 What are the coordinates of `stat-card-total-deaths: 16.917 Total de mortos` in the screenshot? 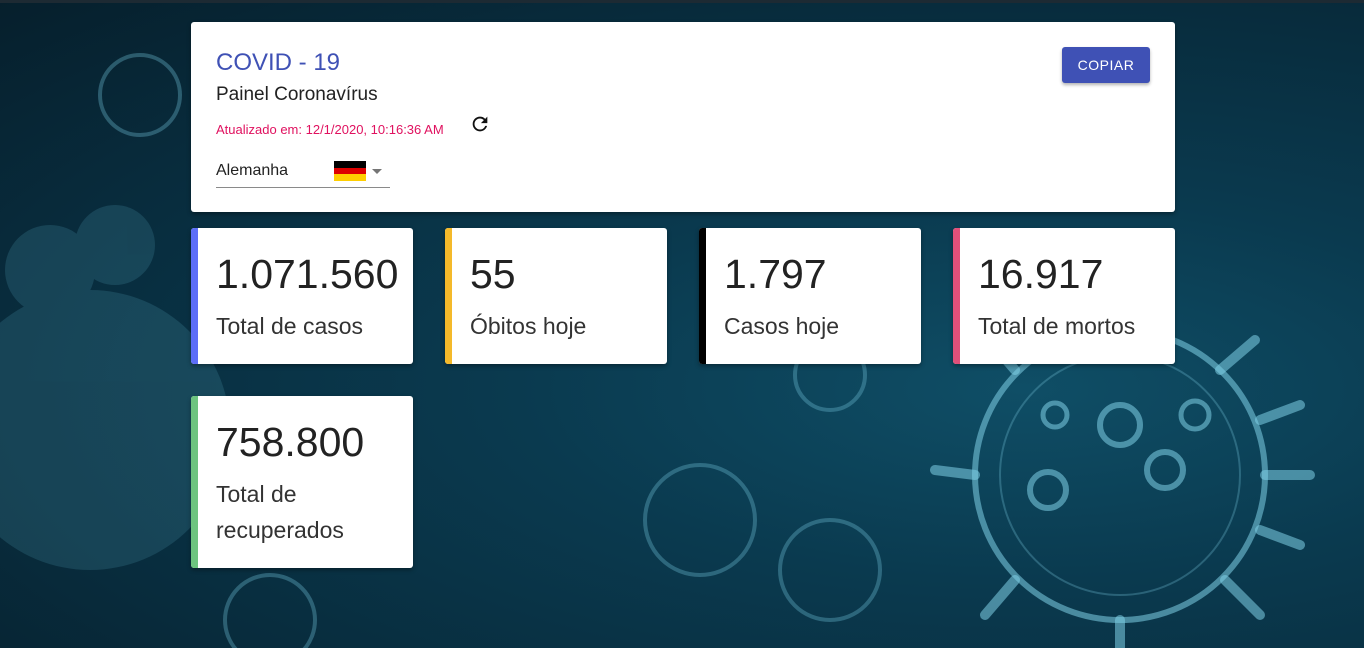 It's located at (1064, 296).